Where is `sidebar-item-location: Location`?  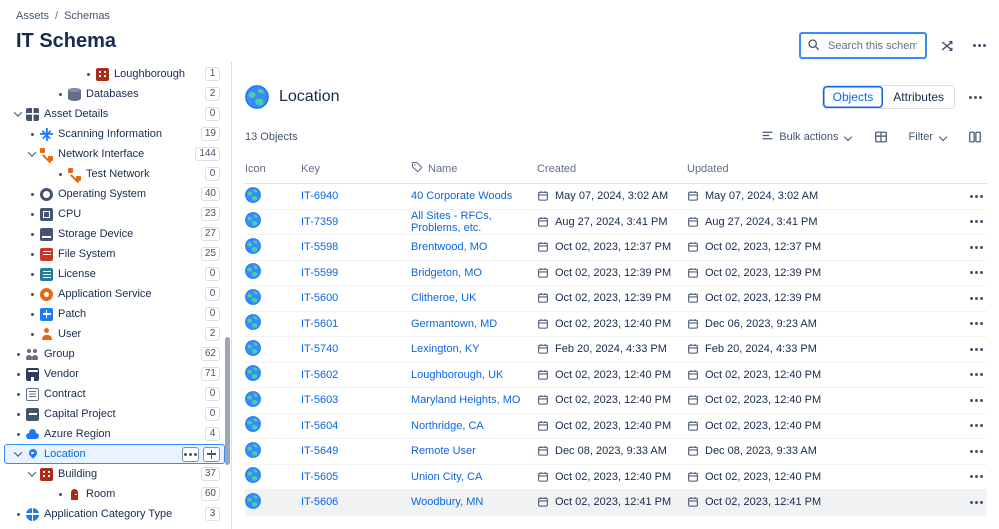 sidebar-item-location: Location is located at coordinates (114, 454).